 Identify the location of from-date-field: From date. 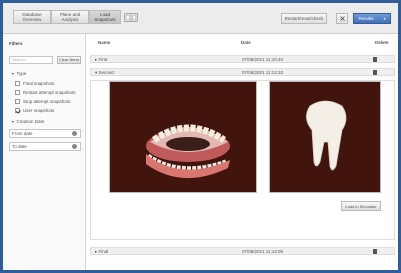
(45, 133).